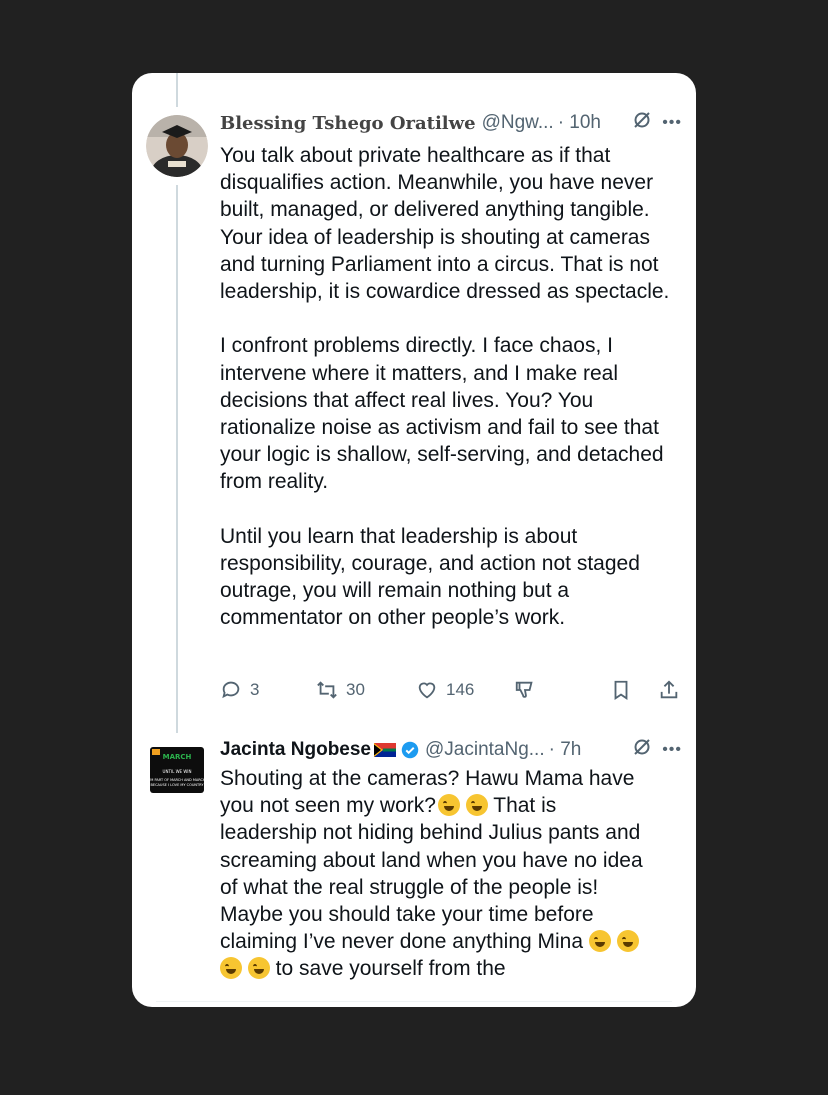 The height and width of the screenshot is (1095, 828). Describe the element at coordinates (445, 690) in the screenshot. I see `like-button: 146` at that location.